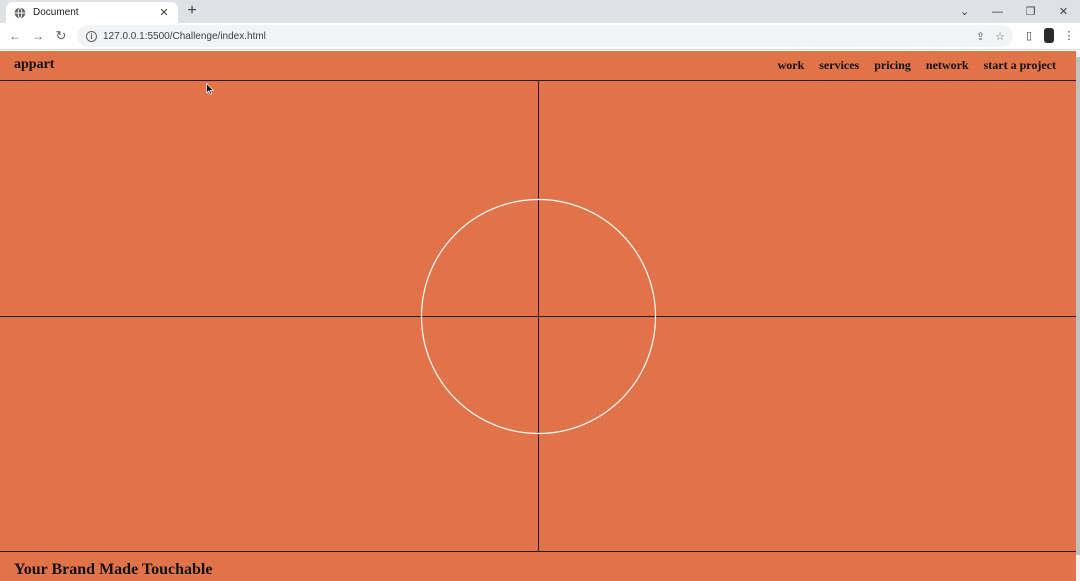 The height and width of the screenshot is (581, 1080). I want to click on scrollbar-thumb, so click(1078, 306).